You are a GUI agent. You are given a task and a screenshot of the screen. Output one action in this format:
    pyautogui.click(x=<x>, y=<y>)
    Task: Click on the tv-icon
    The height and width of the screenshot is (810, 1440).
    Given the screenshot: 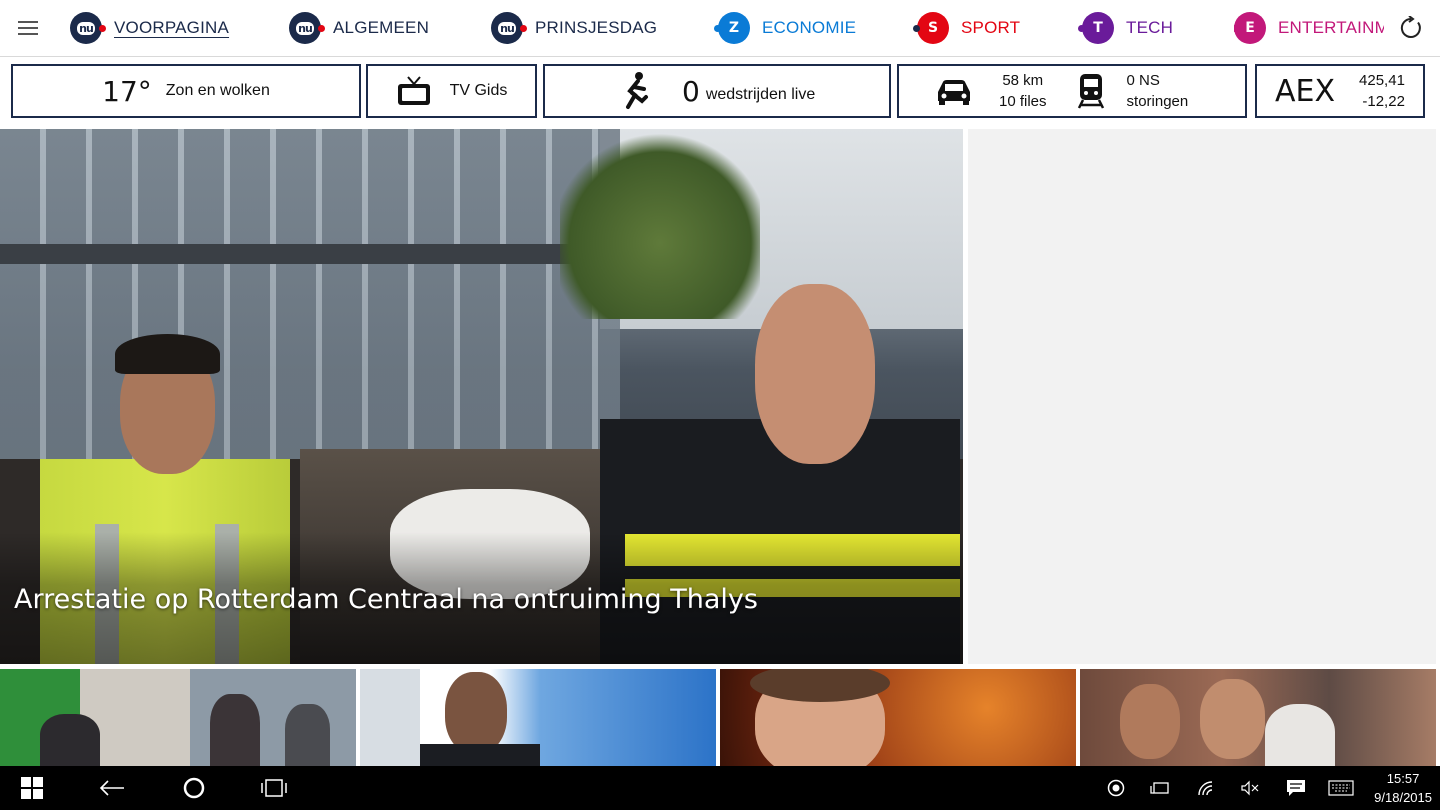 What is the action you would take?
    pyautogui.click(x=413, y=90)
    